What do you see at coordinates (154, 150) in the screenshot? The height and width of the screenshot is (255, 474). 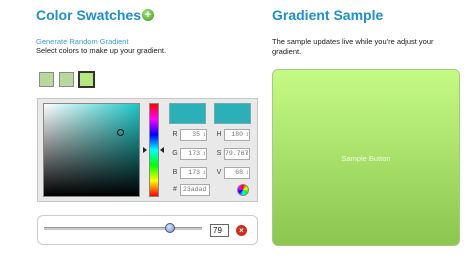 I see `hue-slider` at bounding box center [154, 150].